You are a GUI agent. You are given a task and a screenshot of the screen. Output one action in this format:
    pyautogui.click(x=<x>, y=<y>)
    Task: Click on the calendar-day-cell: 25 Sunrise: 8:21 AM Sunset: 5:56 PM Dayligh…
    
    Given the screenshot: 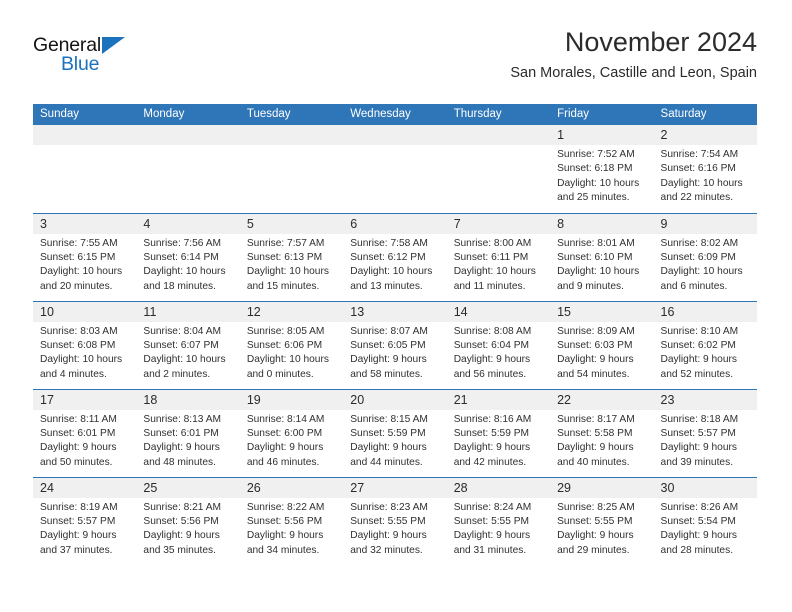 What is the action you would take?
    pyautogui.click(x=188, y=520)
    